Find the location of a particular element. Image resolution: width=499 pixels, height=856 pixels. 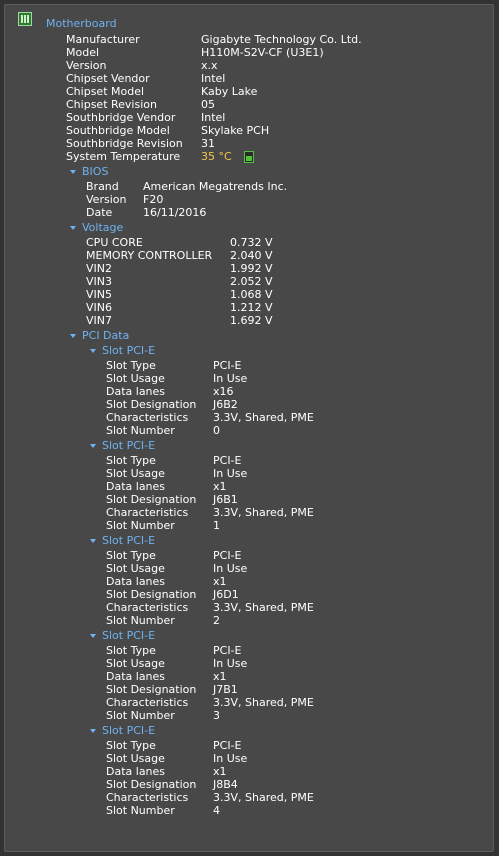

property-value: H110M-S2V-CF (U3E1) is located at coordinates (262, 52).